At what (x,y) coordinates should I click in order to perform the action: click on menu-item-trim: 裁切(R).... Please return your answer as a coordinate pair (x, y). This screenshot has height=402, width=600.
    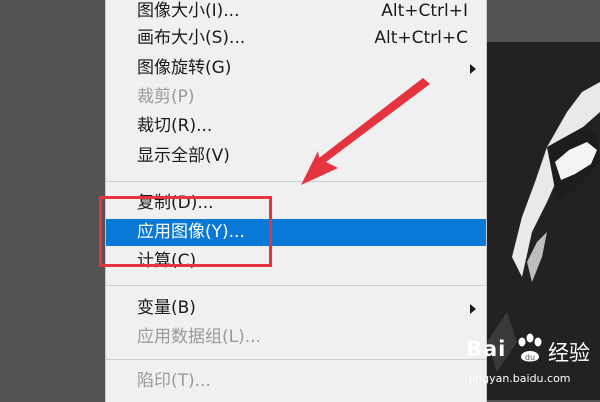
    Looking at the image, I should click on (296, 126).